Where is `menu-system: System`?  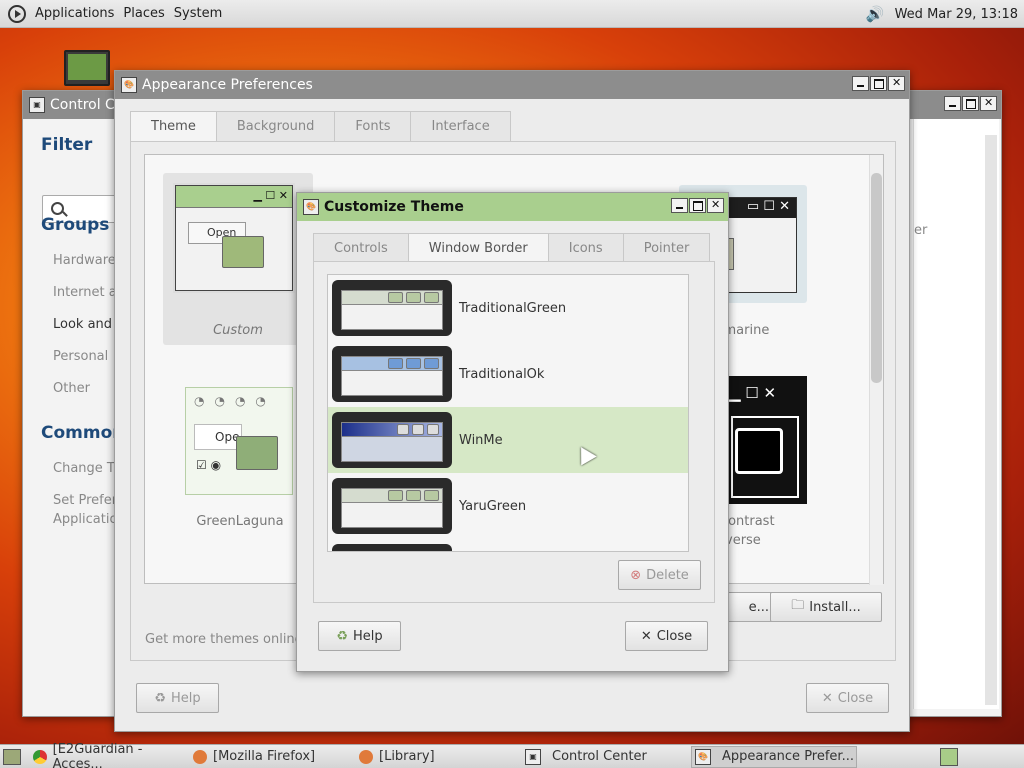
menu-system: System is located at coordinates (198, 13).